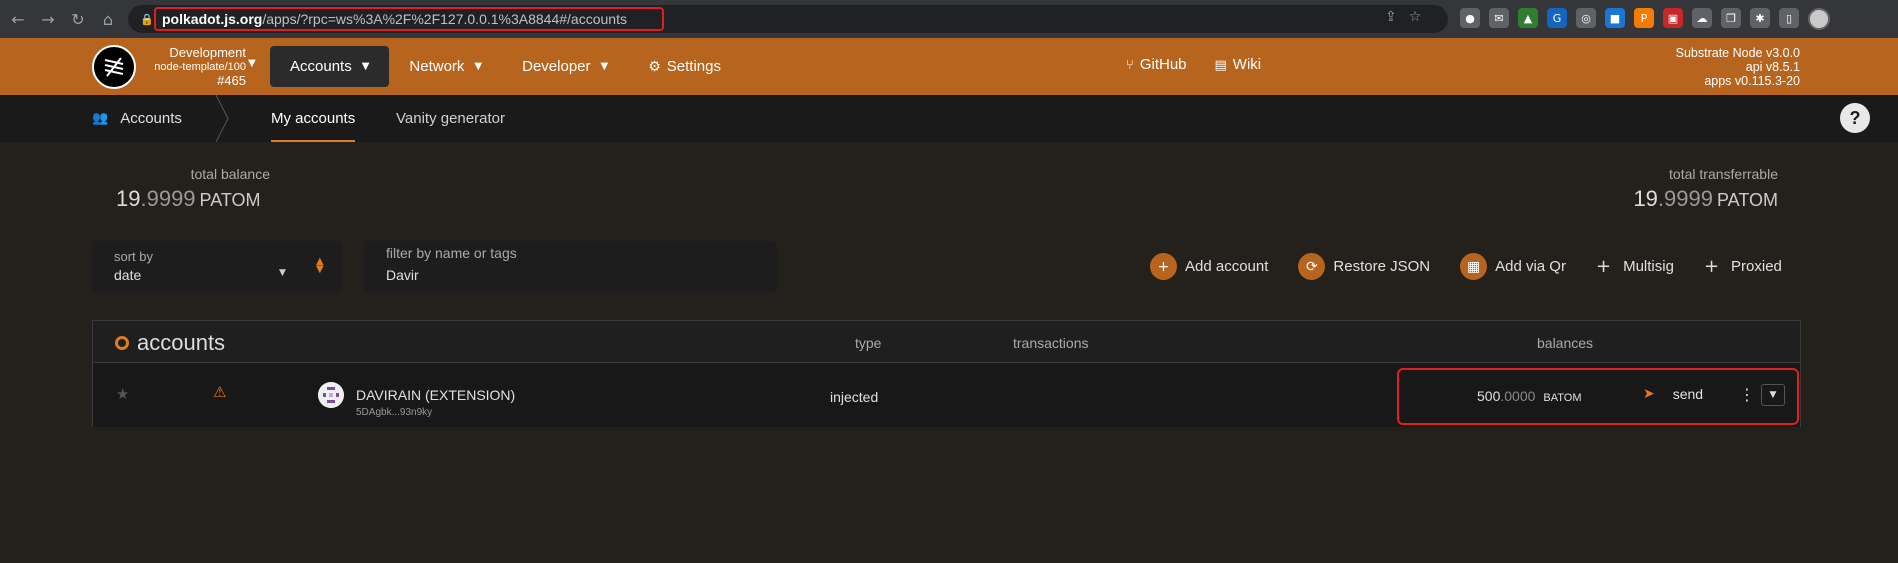 This screenshot has height=563, width=1898. What do you see at coordinates (868, 343) in the screenshot?
I see `column-type: type` at bounding box center [868, 343].